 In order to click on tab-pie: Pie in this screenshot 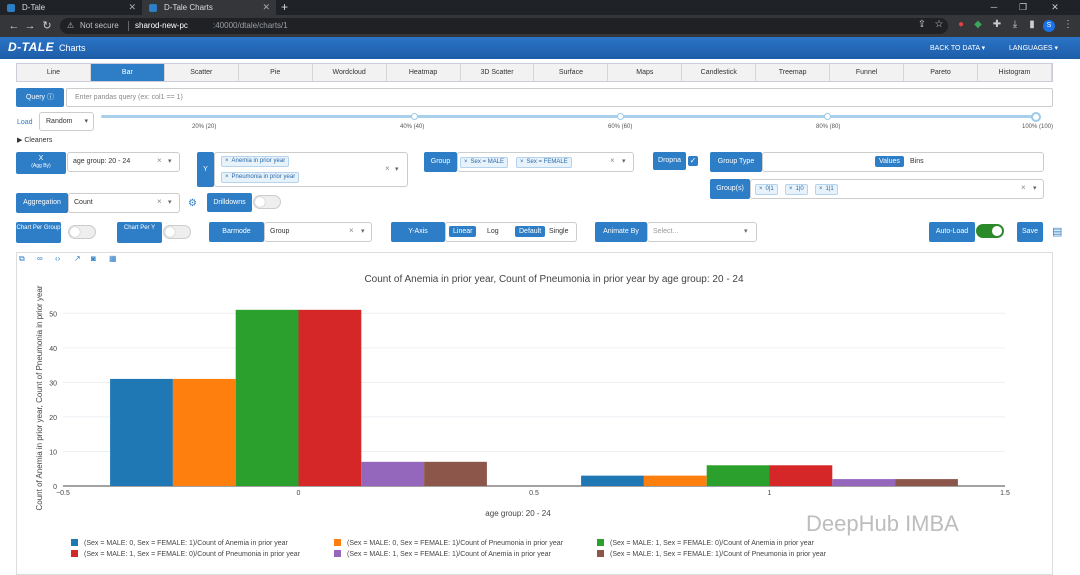, I will do `click(275, 72)`.